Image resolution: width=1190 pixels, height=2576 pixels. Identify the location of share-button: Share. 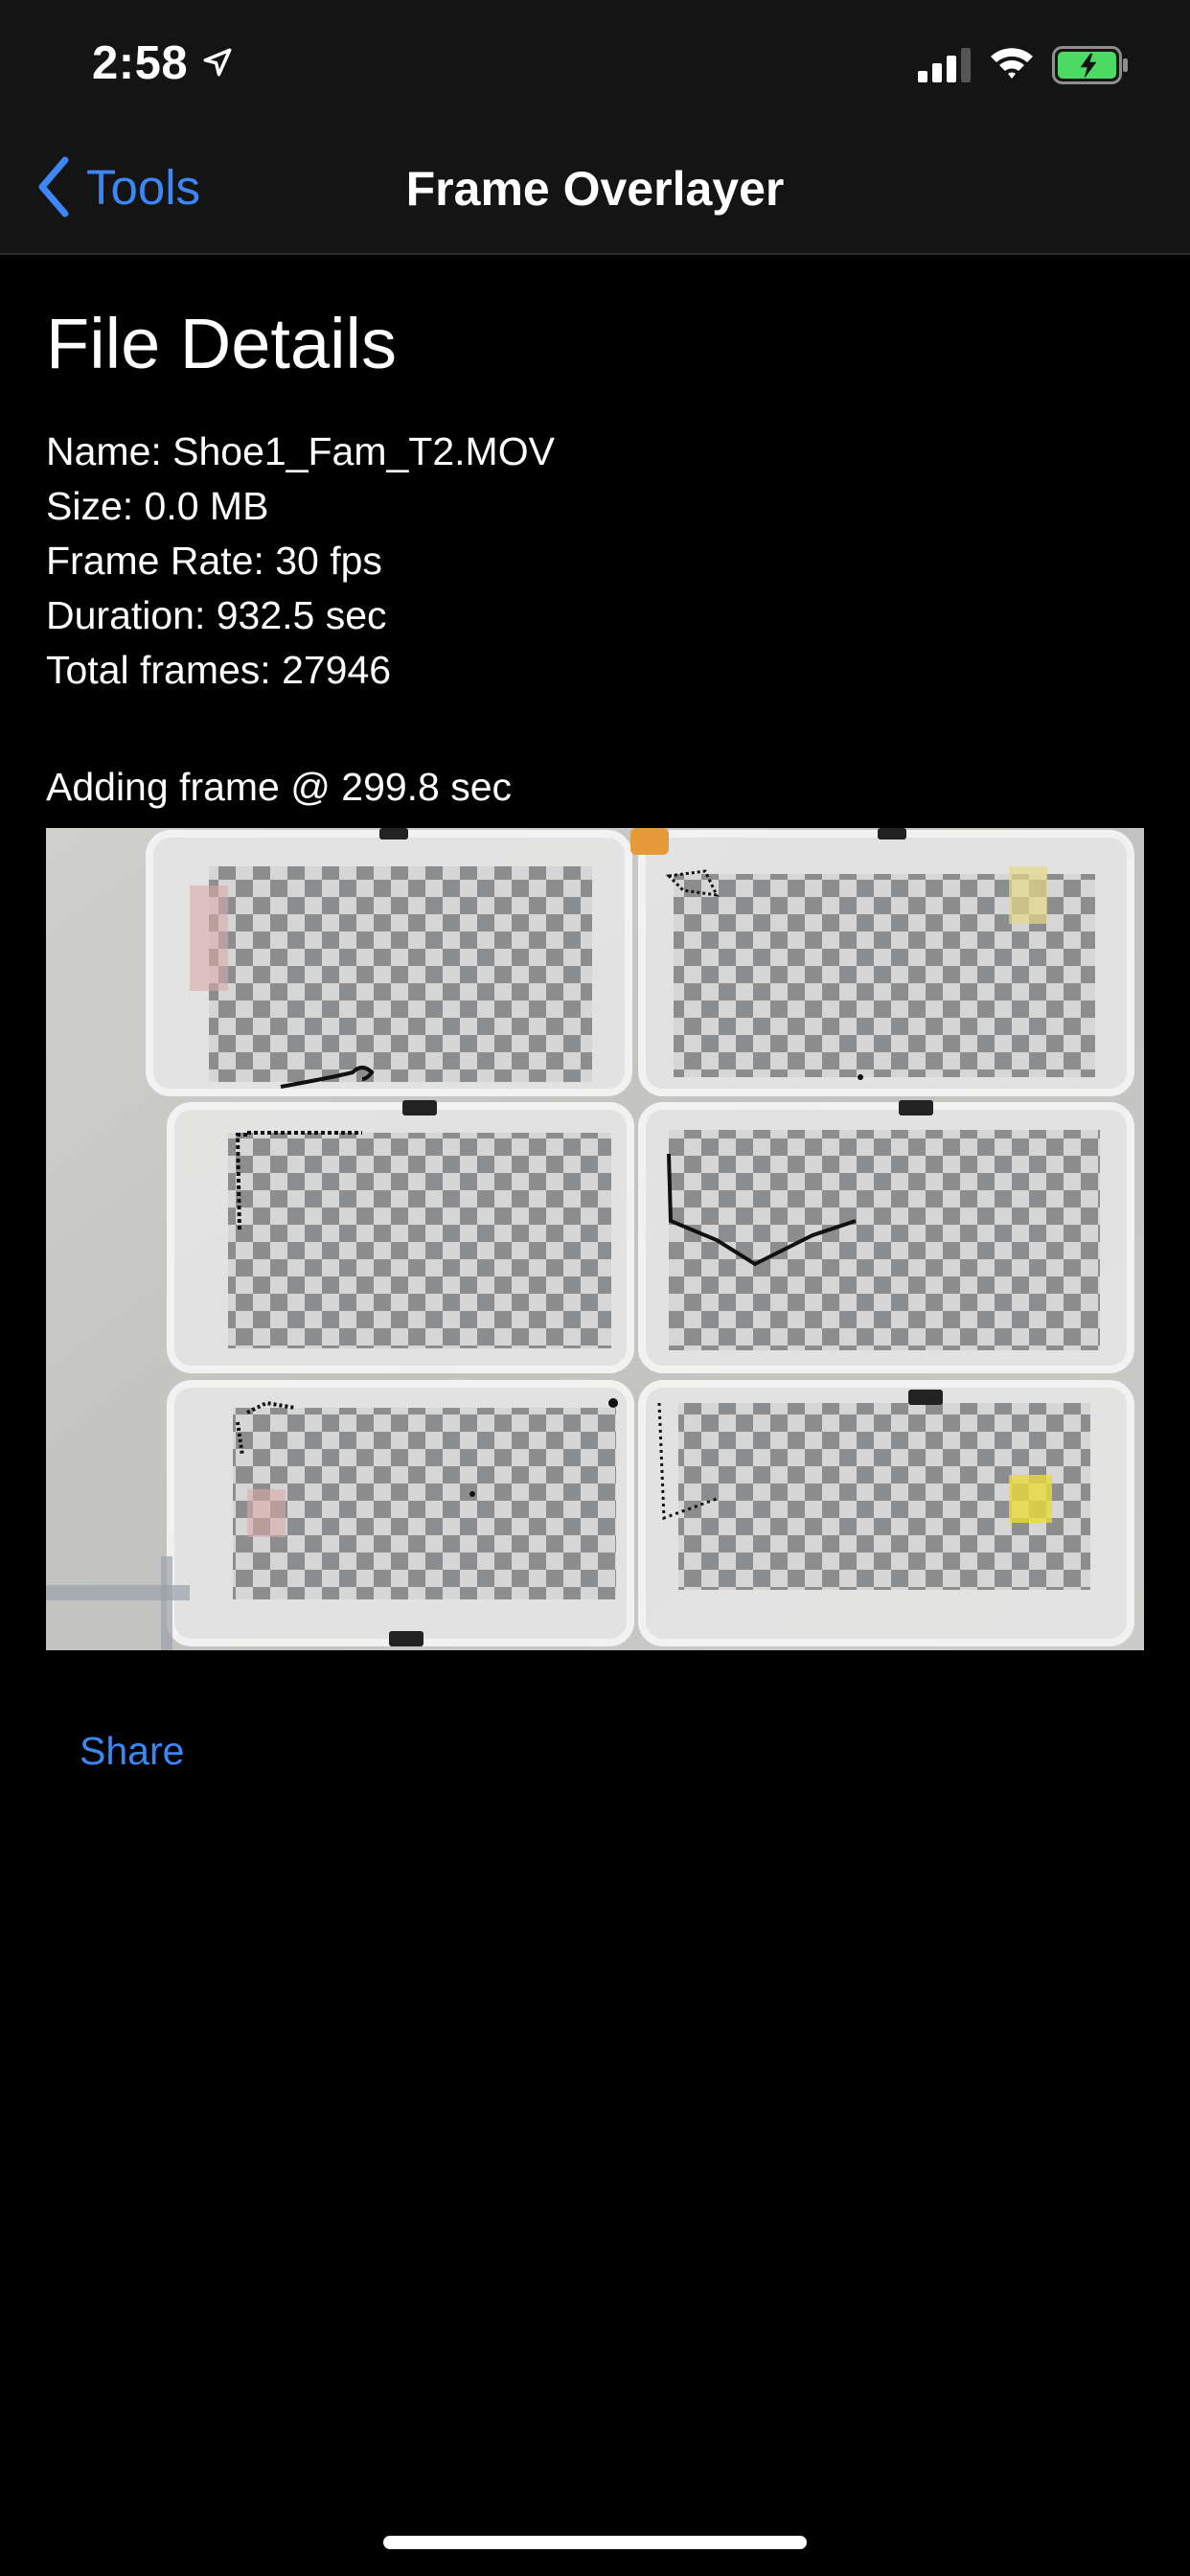
(132, 1751).